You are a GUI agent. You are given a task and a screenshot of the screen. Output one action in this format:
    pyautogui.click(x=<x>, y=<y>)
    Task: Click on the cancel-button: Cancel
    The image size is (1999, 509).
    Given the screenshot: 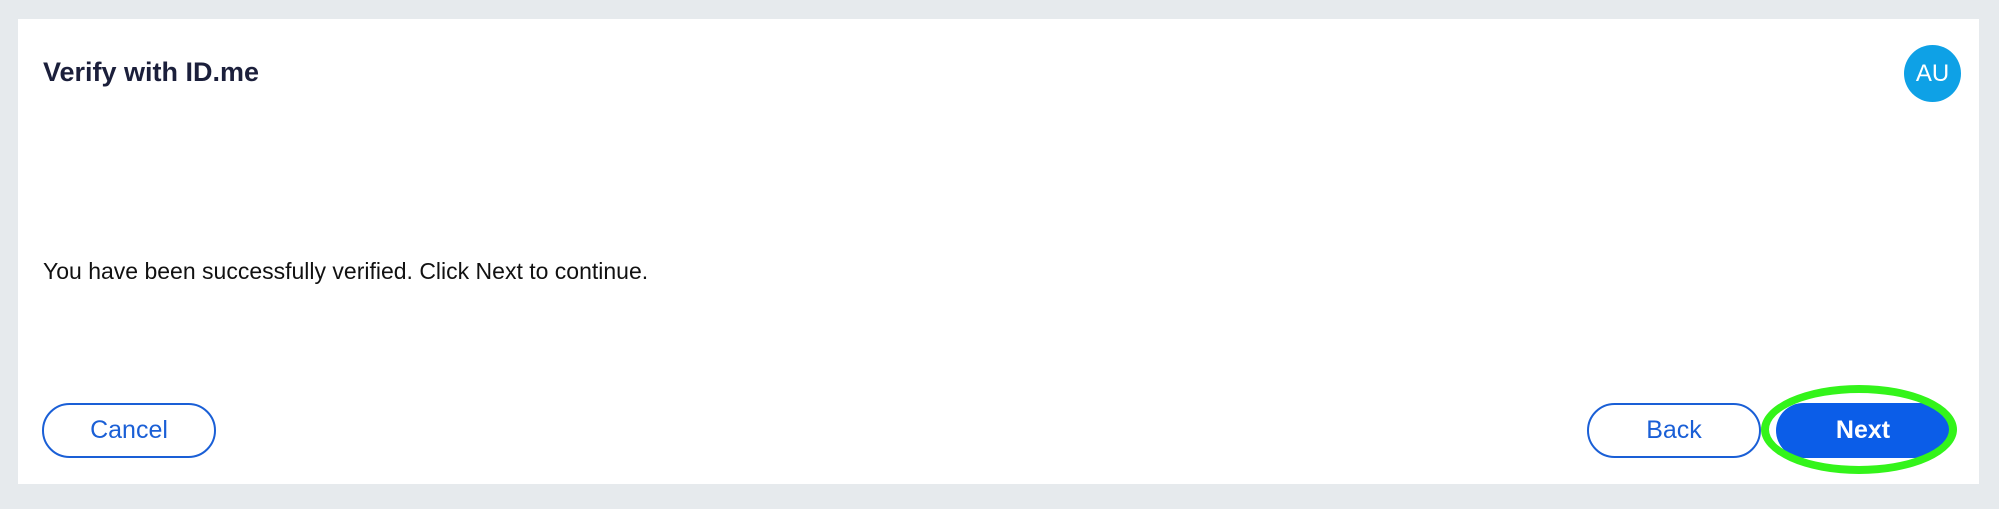 What is the action you would take?
    pyautogui.click(x=129, y=430)
    